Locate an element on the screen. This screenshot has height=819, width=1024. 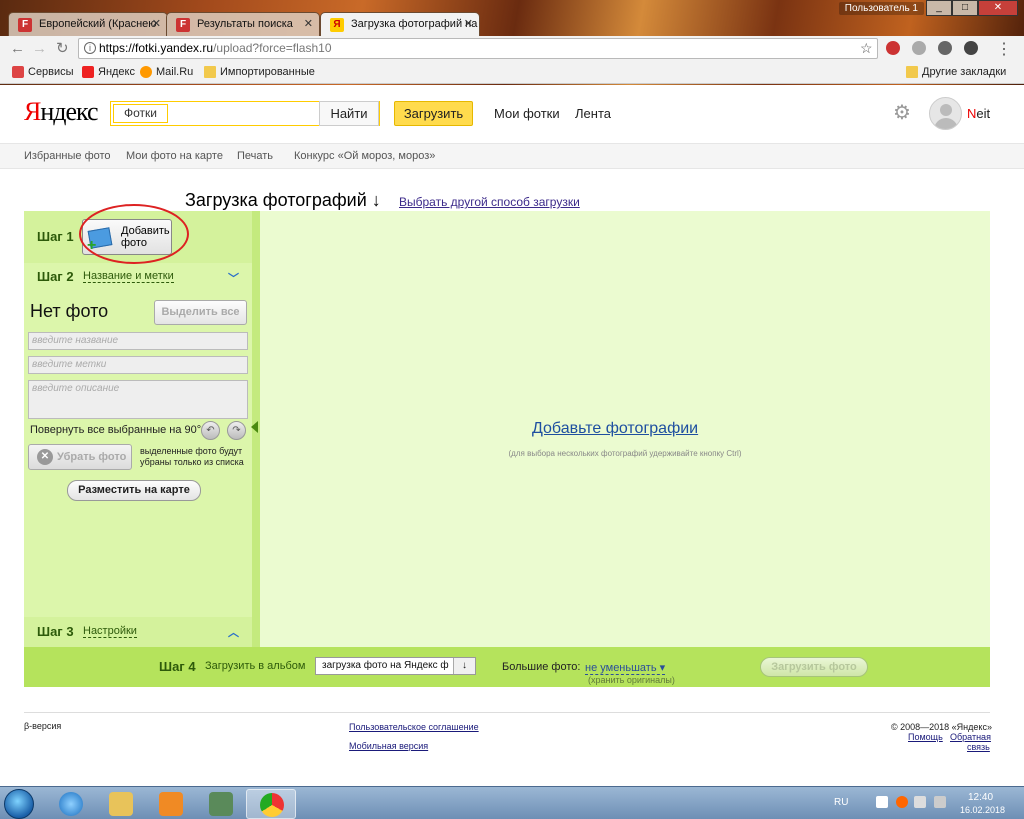
chrome-icon is located at coordinates (272, 805).